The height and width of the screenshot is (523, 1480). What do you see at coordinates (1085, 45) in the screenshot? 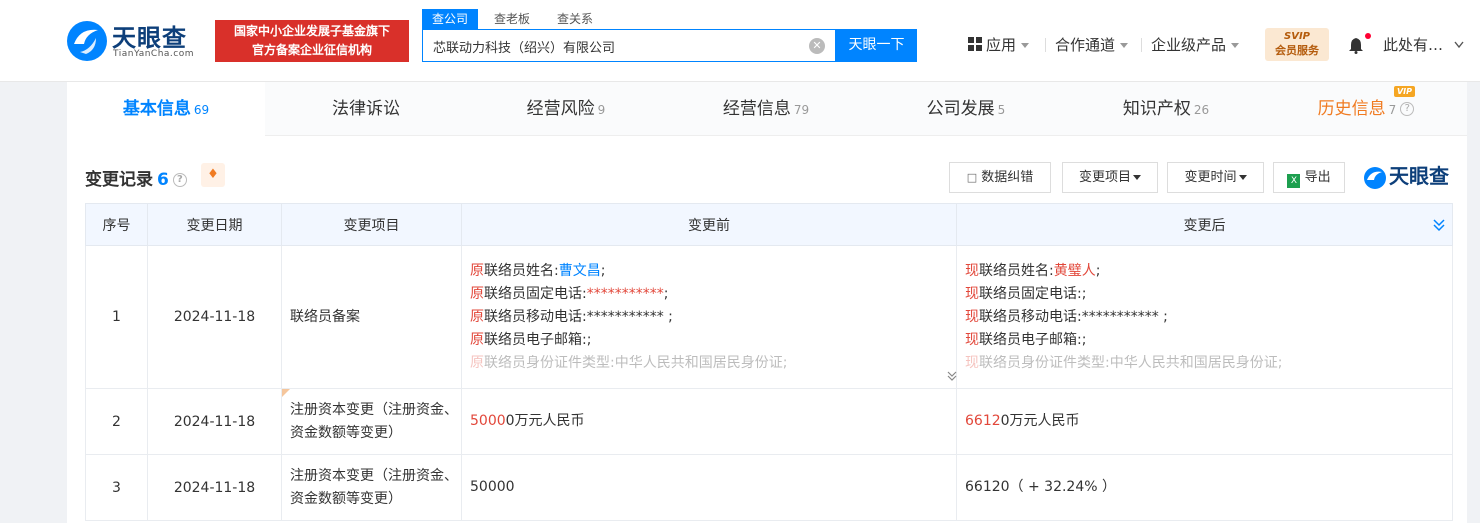
I see `nav-partner-label: 合作通道` at bounding box center [1085, 45].